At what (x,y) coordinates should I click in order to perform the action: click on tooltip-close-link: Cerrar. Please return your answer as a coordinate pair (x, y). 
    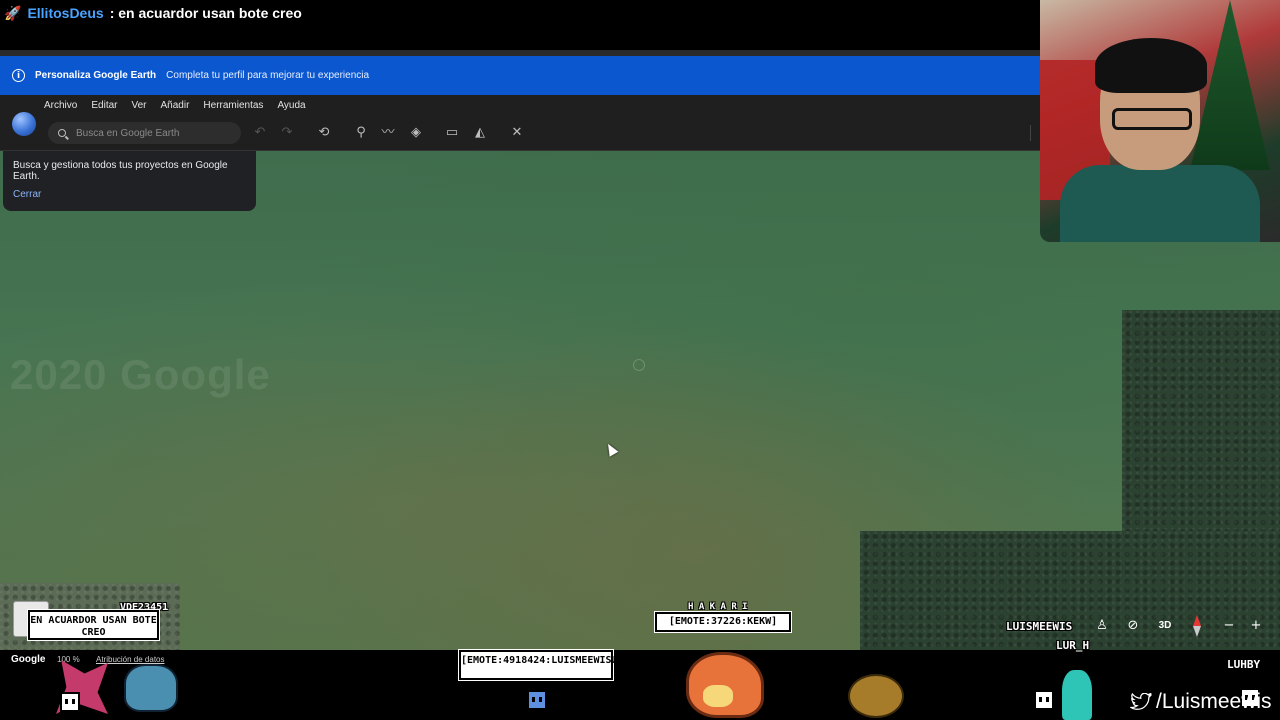
    Looking at the image, I should click on (27, 194).